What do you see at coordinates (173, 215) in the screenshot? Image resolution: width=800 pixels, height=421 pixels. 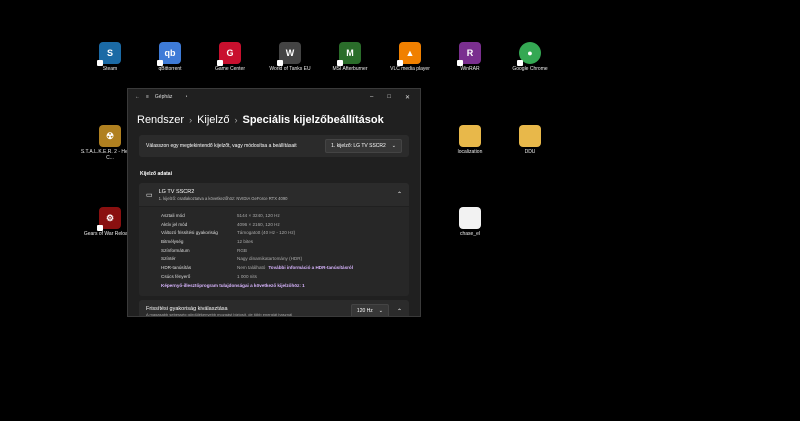 I see `display-info-key: Asztali mód` at bounding box center [173, 215].